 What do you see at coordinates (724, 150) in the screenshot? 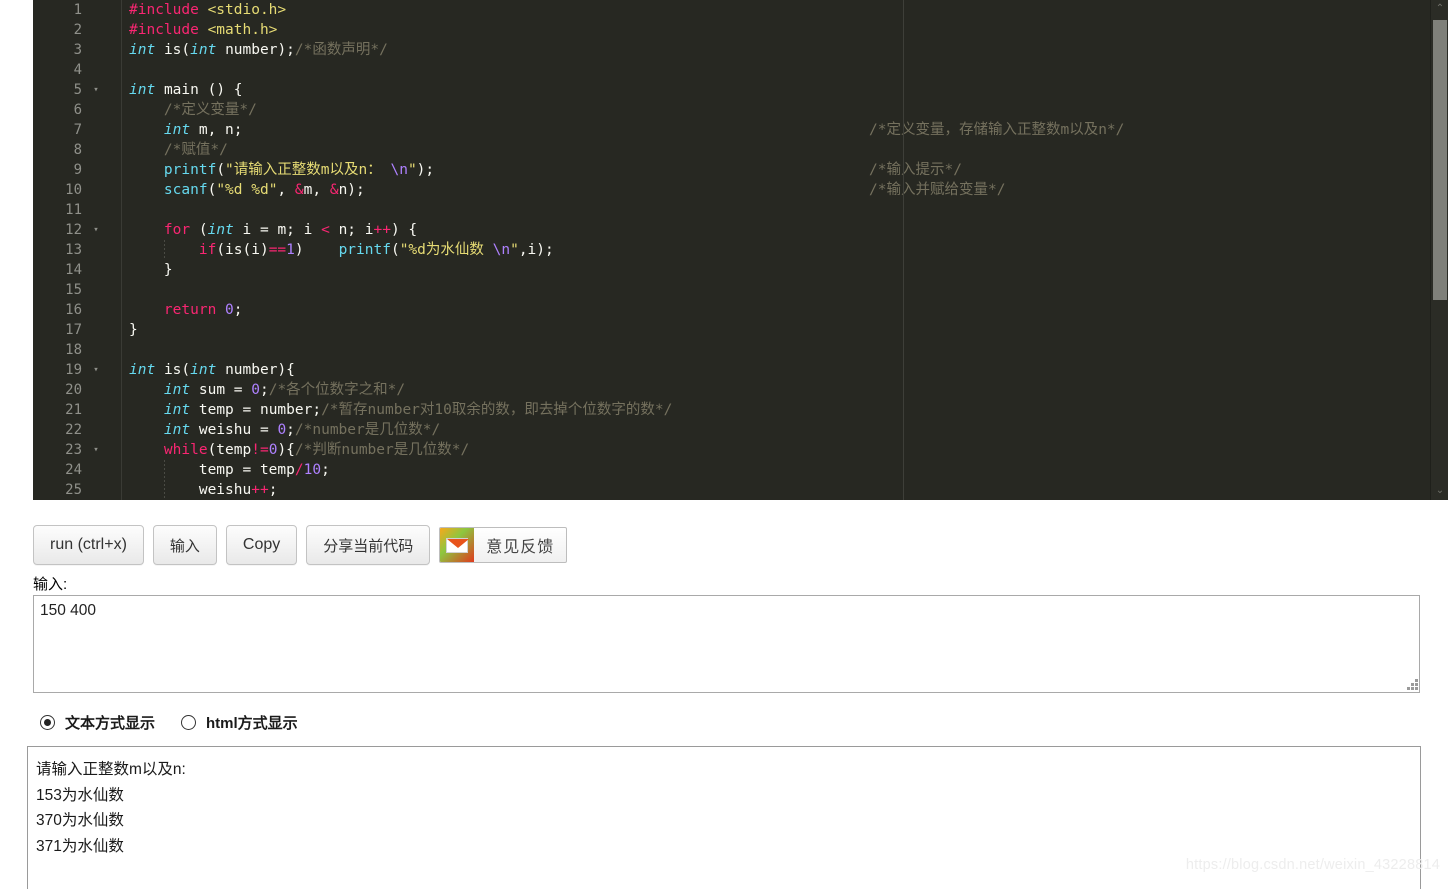
I see `code-line: 8 /*赋值*/` at bounding box center [724, 150].